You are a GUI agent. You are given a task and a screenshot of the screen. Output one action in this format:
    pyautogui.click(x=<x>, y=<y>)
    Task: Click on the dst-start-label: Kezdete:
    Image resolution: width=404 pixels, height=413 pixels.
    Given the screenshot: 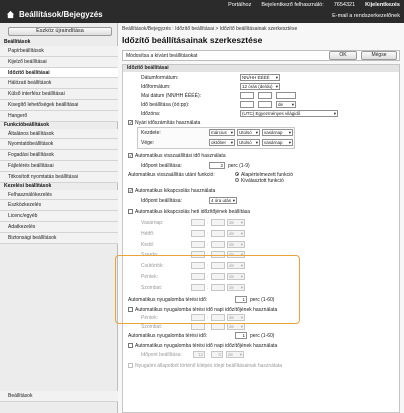 What is the action you would take?
    pyautogui.click(x=151, y=133)
    